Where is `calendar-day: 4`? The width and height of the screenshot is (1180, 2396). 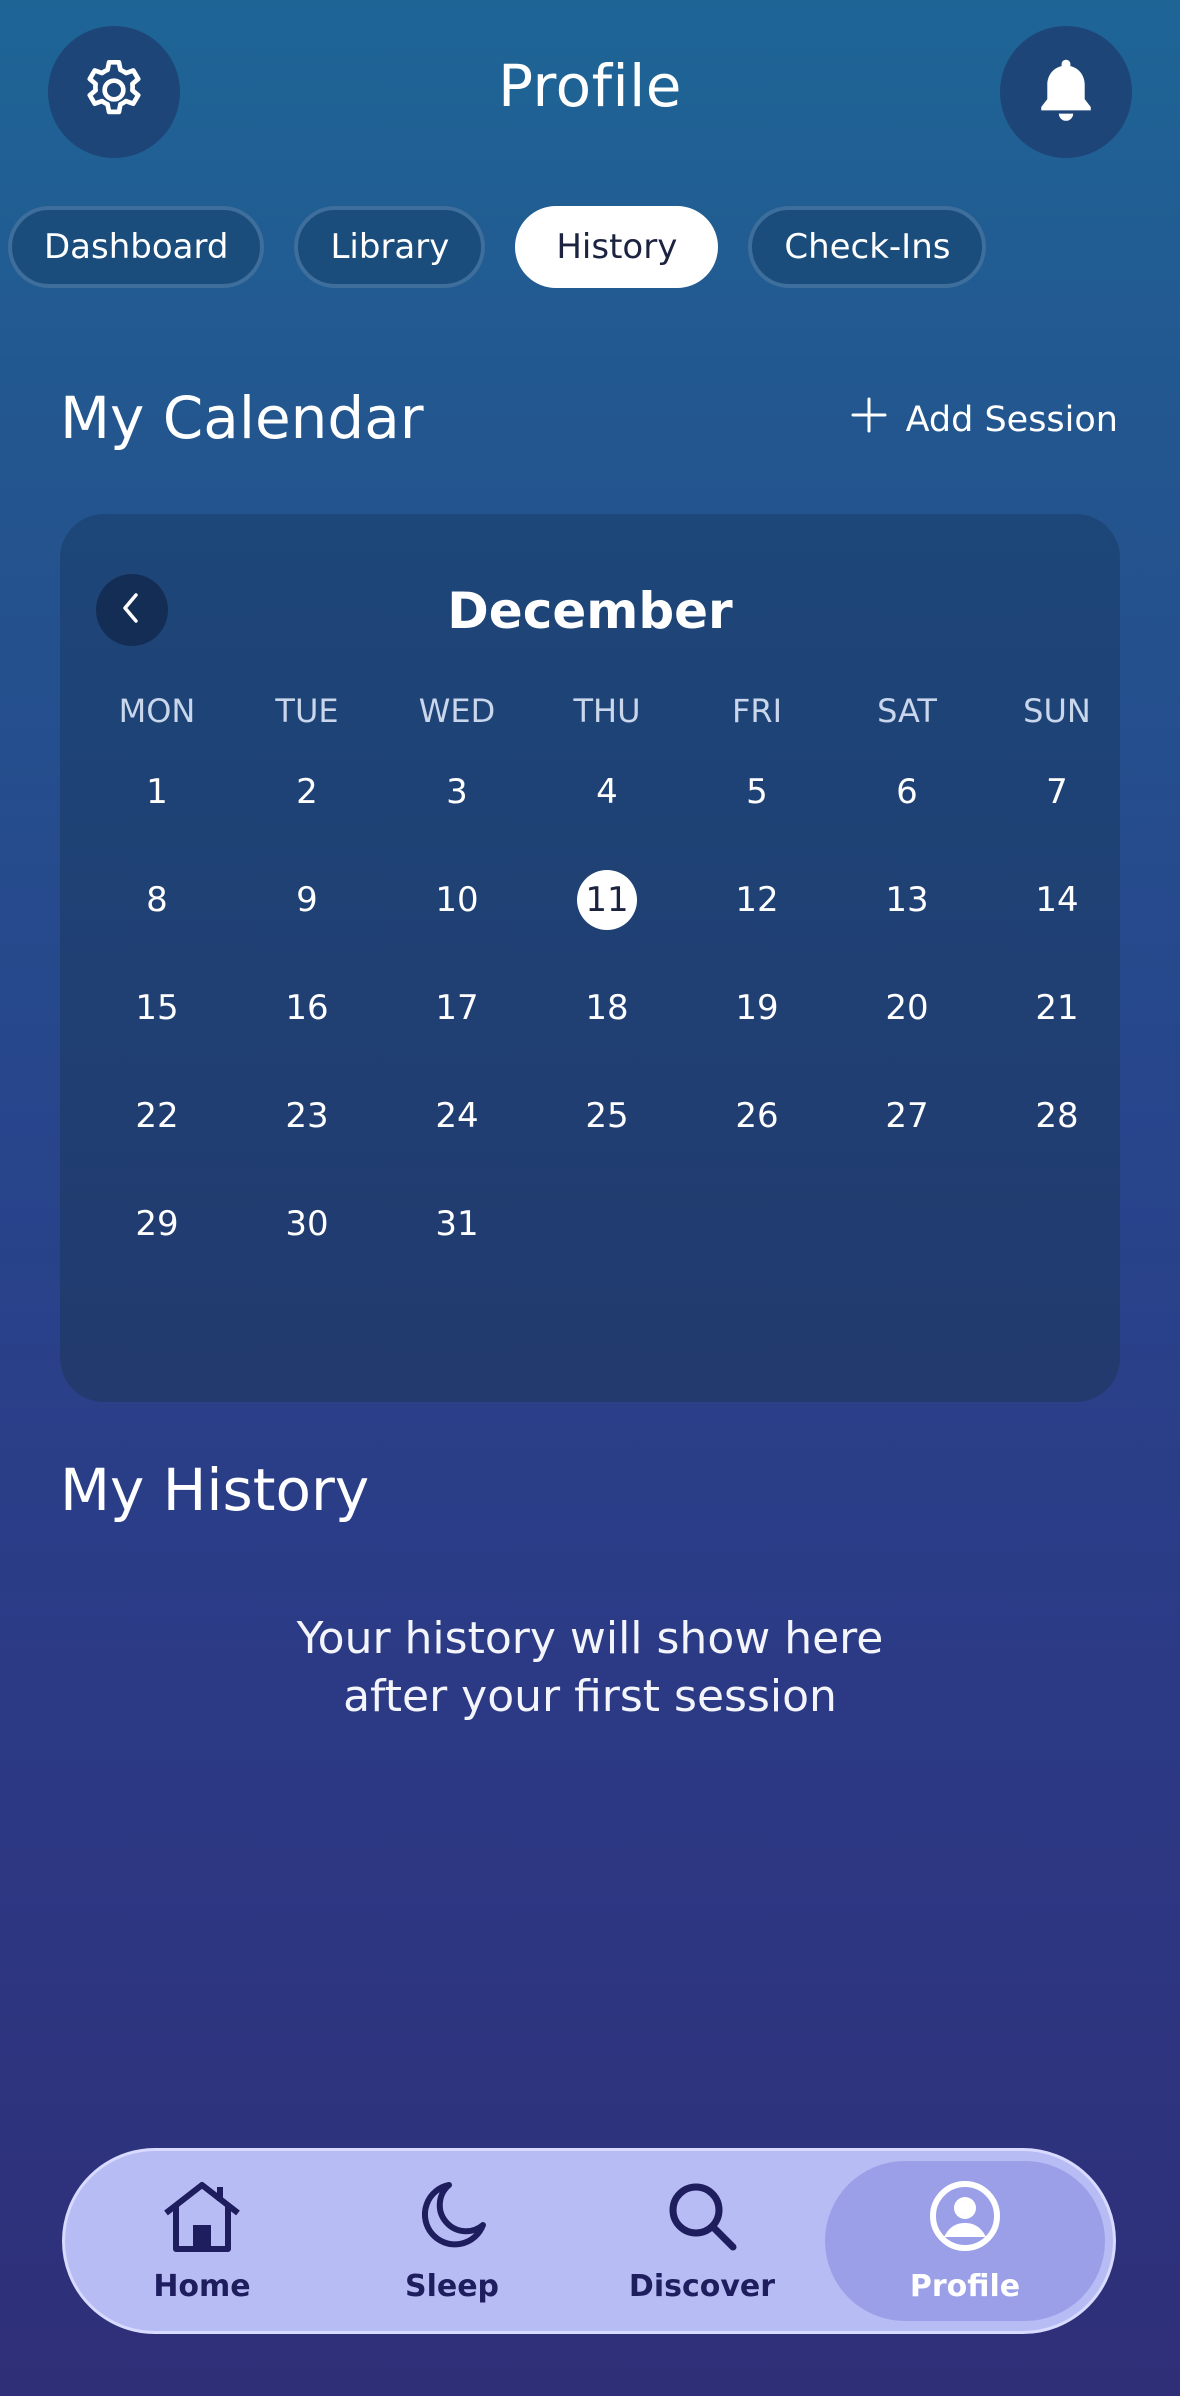
calendar-day: 4 is located at coordinates (607, 792).